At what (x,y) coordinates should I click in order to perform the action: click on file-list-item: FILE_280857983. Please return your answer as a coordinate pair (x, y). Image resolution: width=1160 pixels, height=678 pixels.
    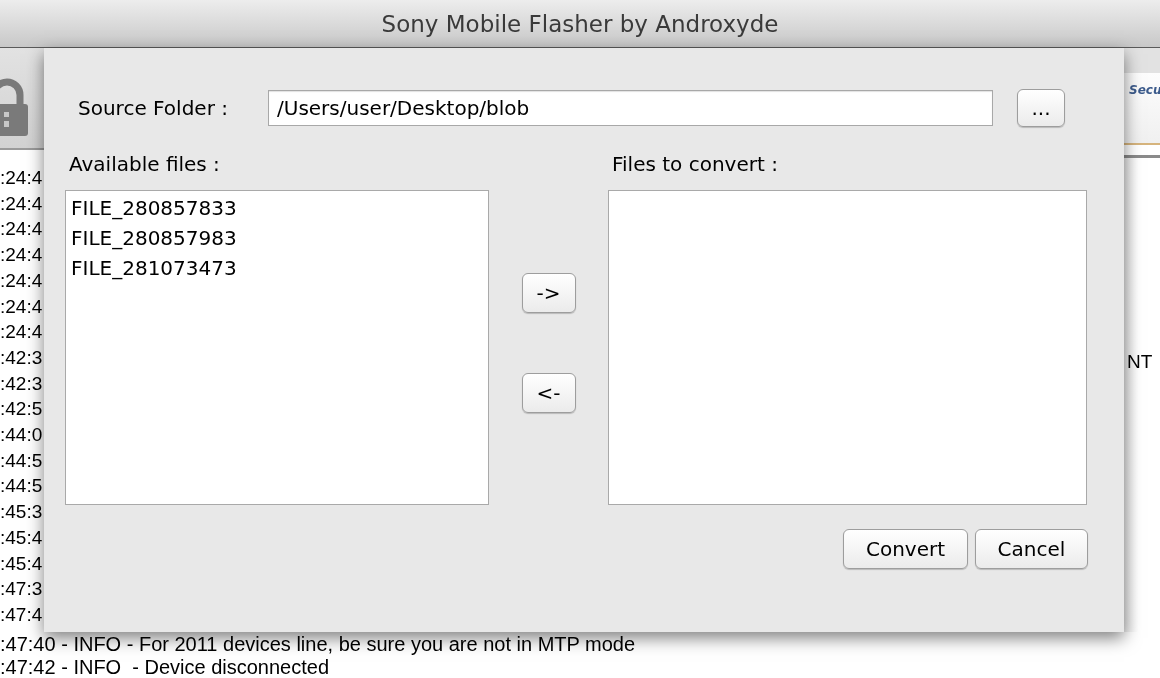
    Looking at the image, I should click on (277, 238).